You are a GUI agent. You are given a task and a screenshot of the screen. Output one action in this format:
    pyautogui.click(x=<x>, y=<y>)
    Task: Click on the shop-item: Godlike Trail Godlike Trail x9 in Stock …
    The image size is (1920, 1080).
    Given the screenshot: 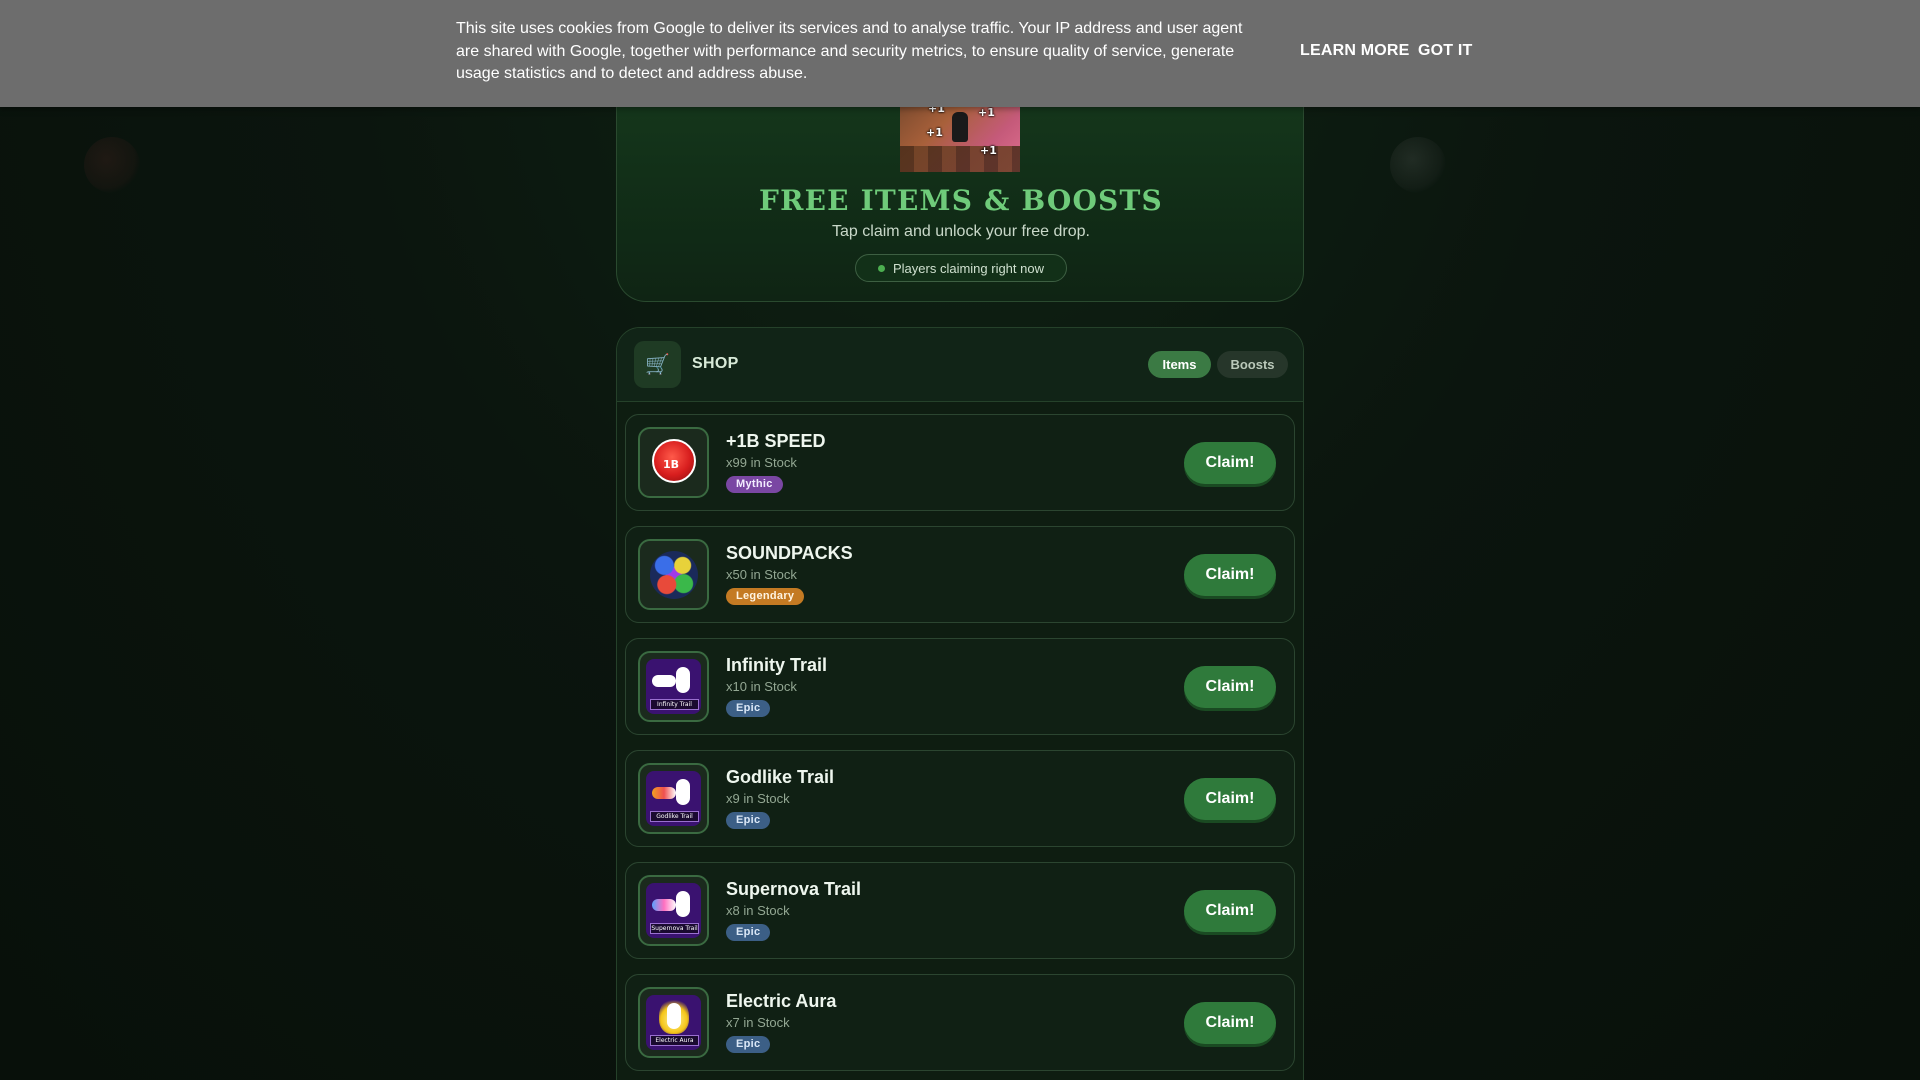 What is the action you would take?
    pyautogui.click(x=960, y=798)
    